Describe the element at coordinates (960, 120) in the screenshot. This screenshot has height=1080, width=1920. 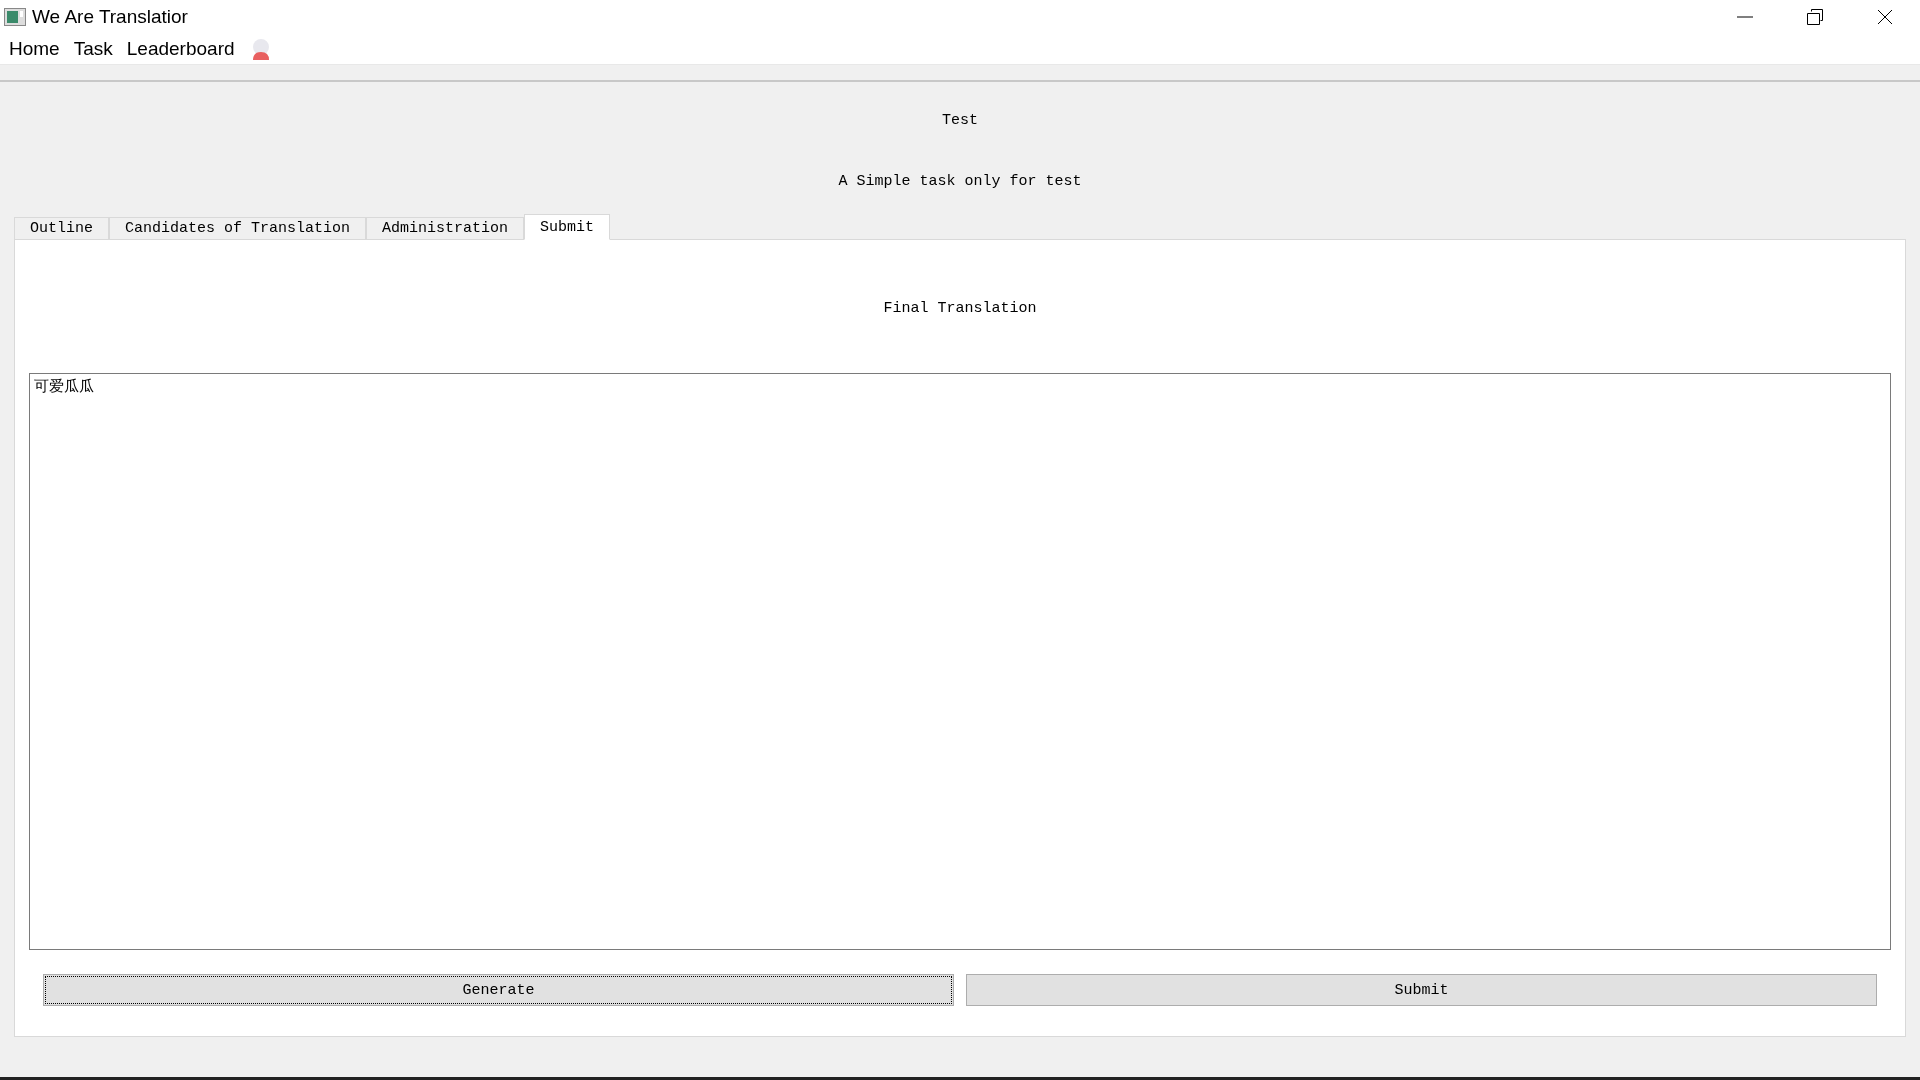
I see `task-title: Test` at that location.